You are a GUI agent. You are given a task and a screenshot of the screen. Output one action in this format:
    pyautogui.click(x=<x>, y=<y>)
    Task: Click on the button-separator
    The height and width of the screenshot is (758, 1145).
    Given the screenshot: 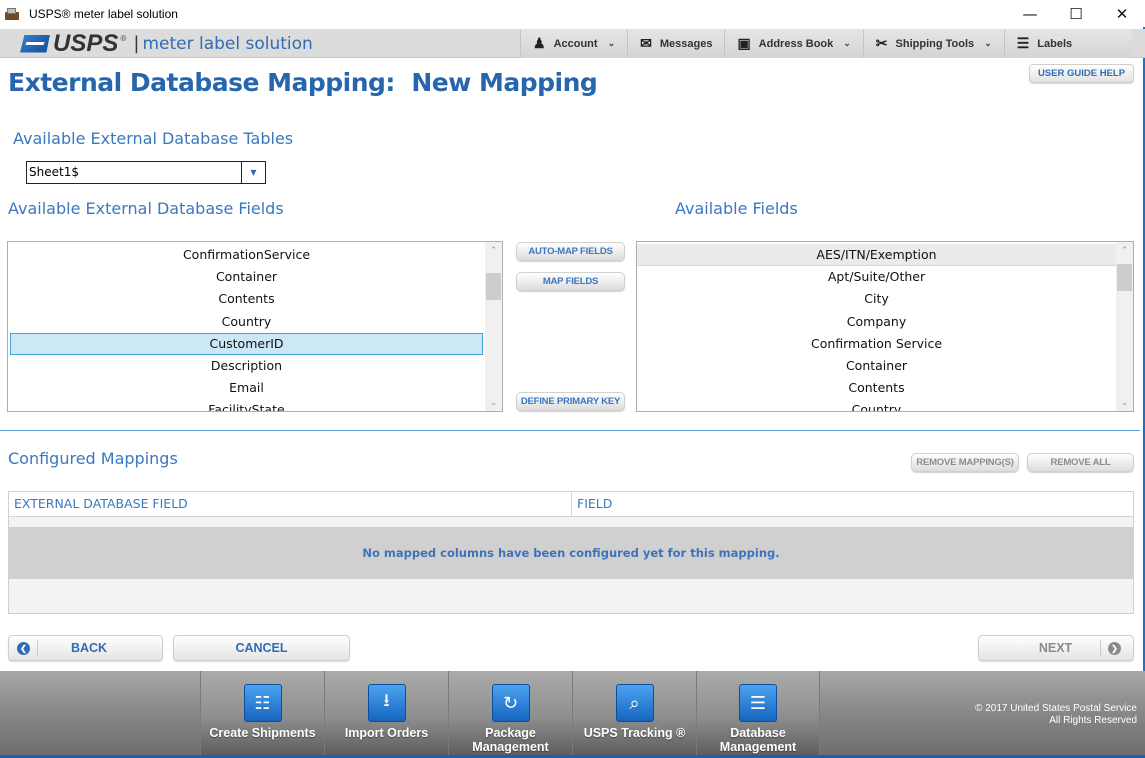 What is the action you would take?
    pyautogui.click(x=1100, y=648)
    